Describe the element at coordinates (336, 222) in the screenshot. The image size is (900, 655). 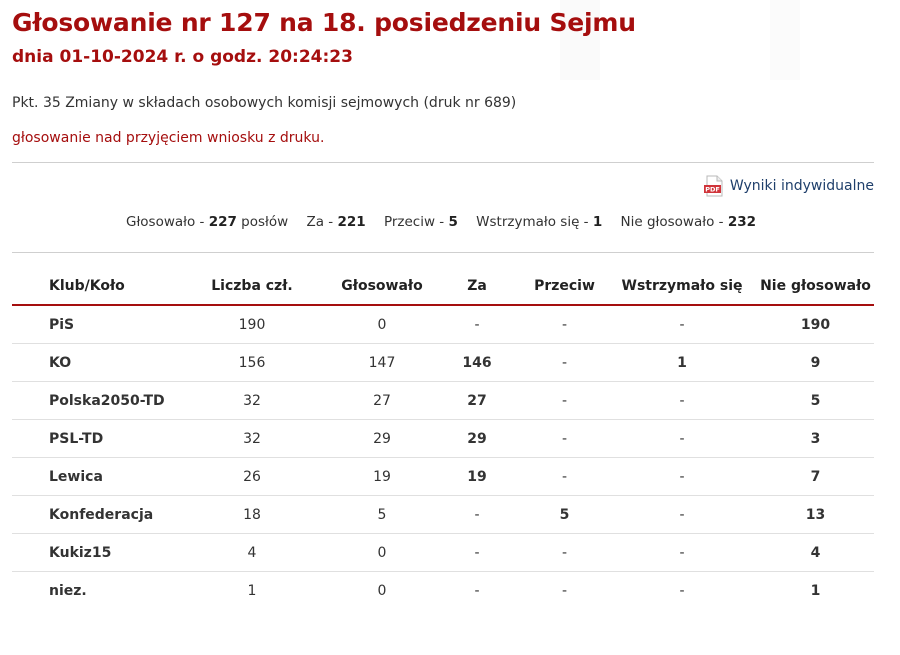
I see `summary-for: Za - 221` at that location.